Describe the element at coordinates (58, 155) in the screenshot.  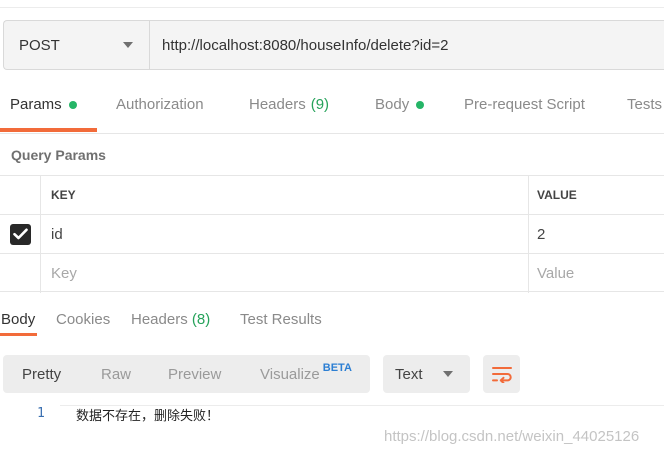
I see `query-params-title: Query Params` at that location.